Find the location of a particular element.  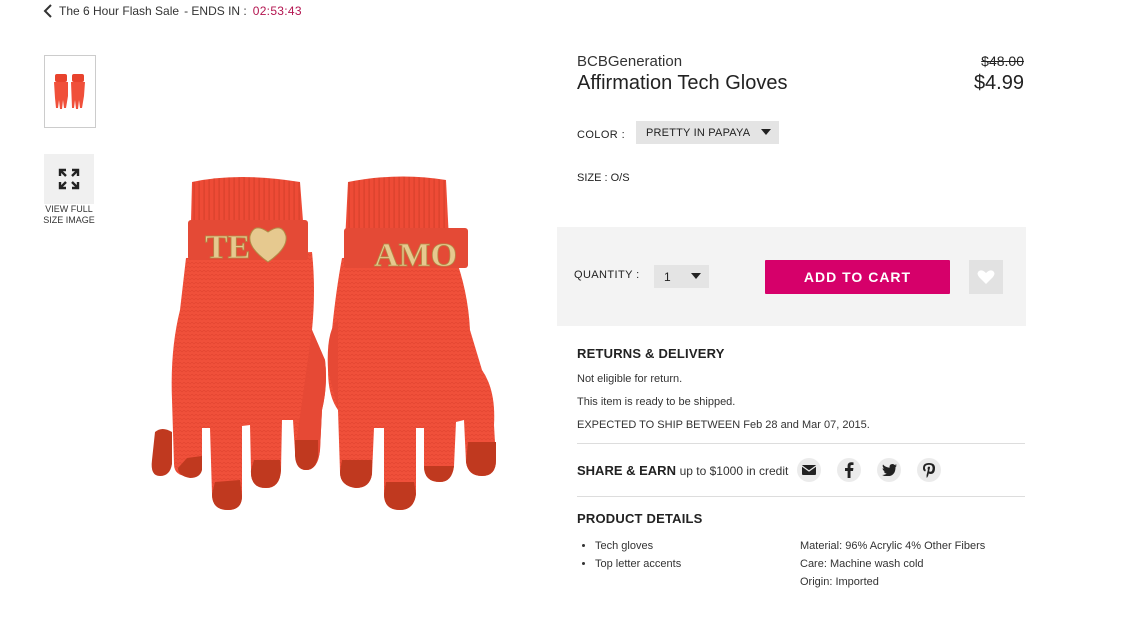

left-glove: TE is located at coordinates (238, 343).